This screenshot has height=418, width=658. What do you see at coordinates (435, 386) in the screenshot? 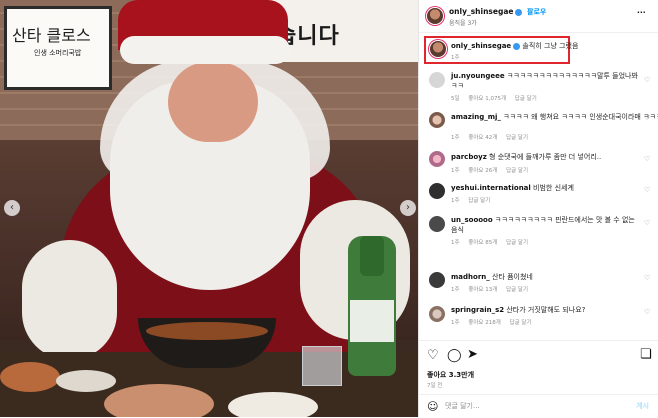
I see `post-date: 7일 전` at bounding box center [435, 386].